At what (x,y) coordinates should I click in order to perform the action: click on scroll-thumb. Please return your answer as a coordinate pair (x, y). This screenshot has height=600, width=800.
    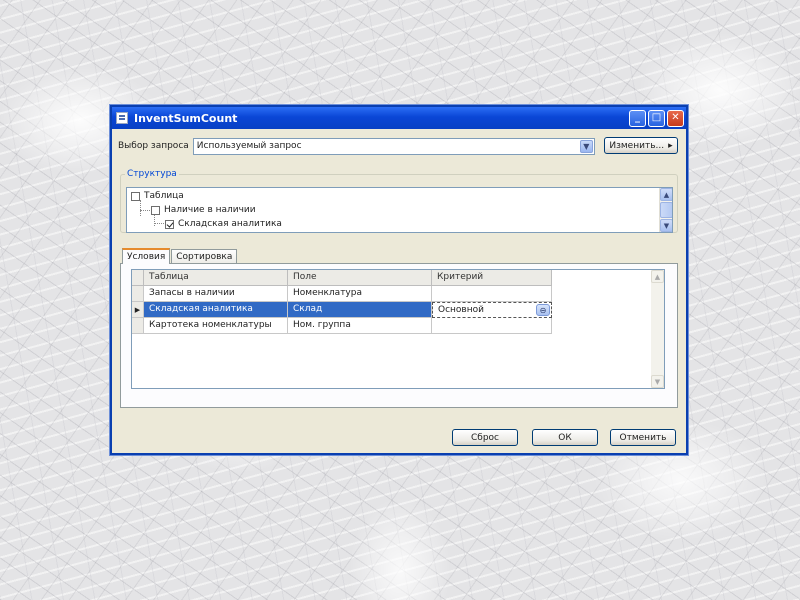
    Looking at the image, I should click on (666, 210).